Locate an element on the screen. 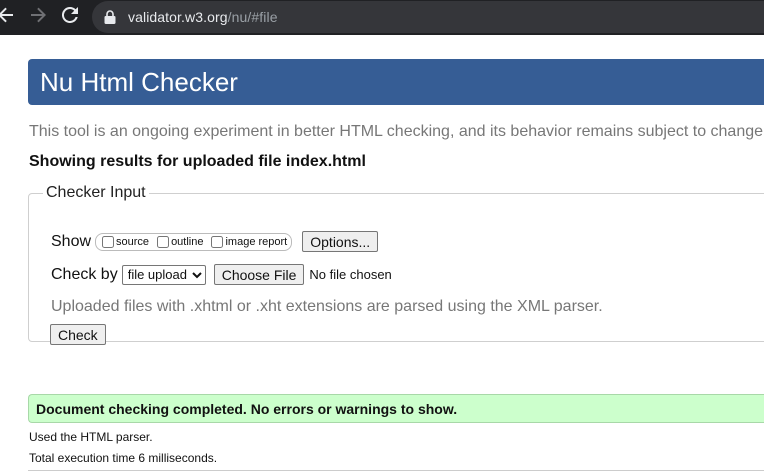 Image resolution: width=764 pixels, height=472 pixels. url-host: validator.w3.org is located at coordinates (178, 17).